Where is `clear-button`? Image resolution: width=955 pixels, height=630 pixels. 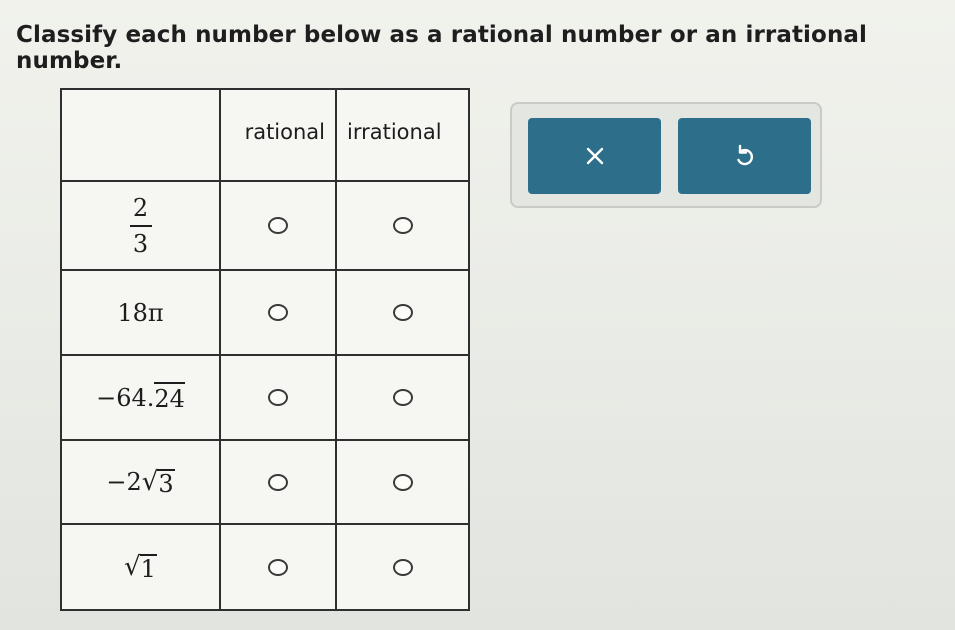 clear-button is located at coordinates (594, 156).